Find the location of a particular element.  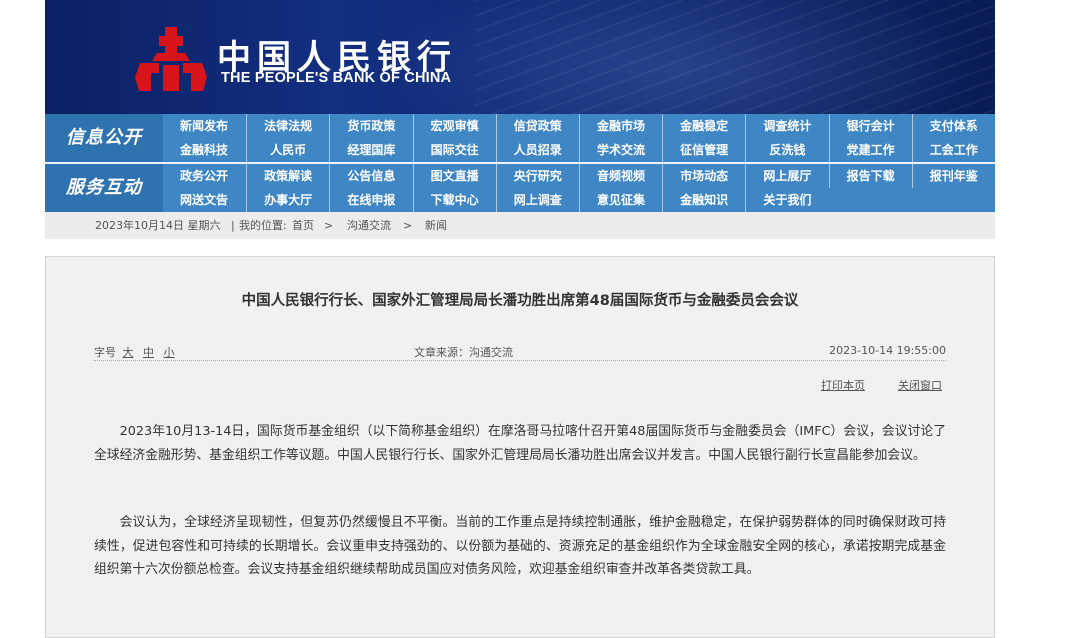

nav-item: 党建工作 is located at coordinates (870, 150).